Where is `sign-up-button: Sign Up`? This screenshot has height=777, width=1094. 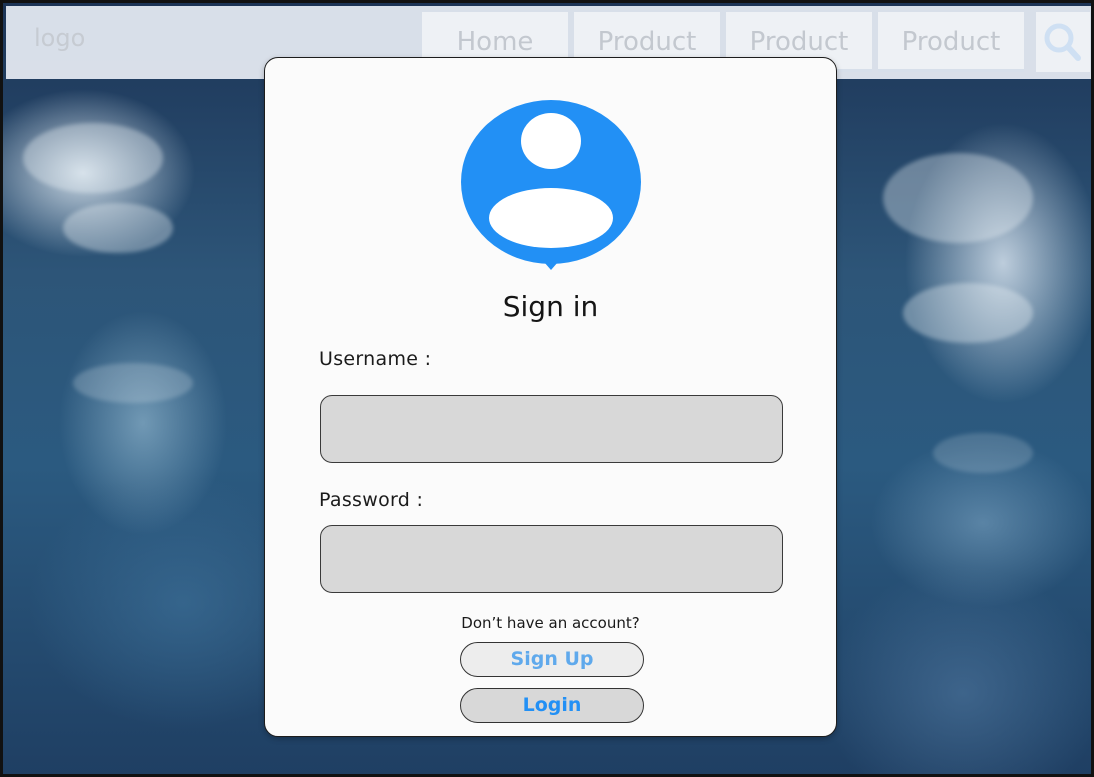
sign-up-button: Sign Up is located at coordinates (552, 659).